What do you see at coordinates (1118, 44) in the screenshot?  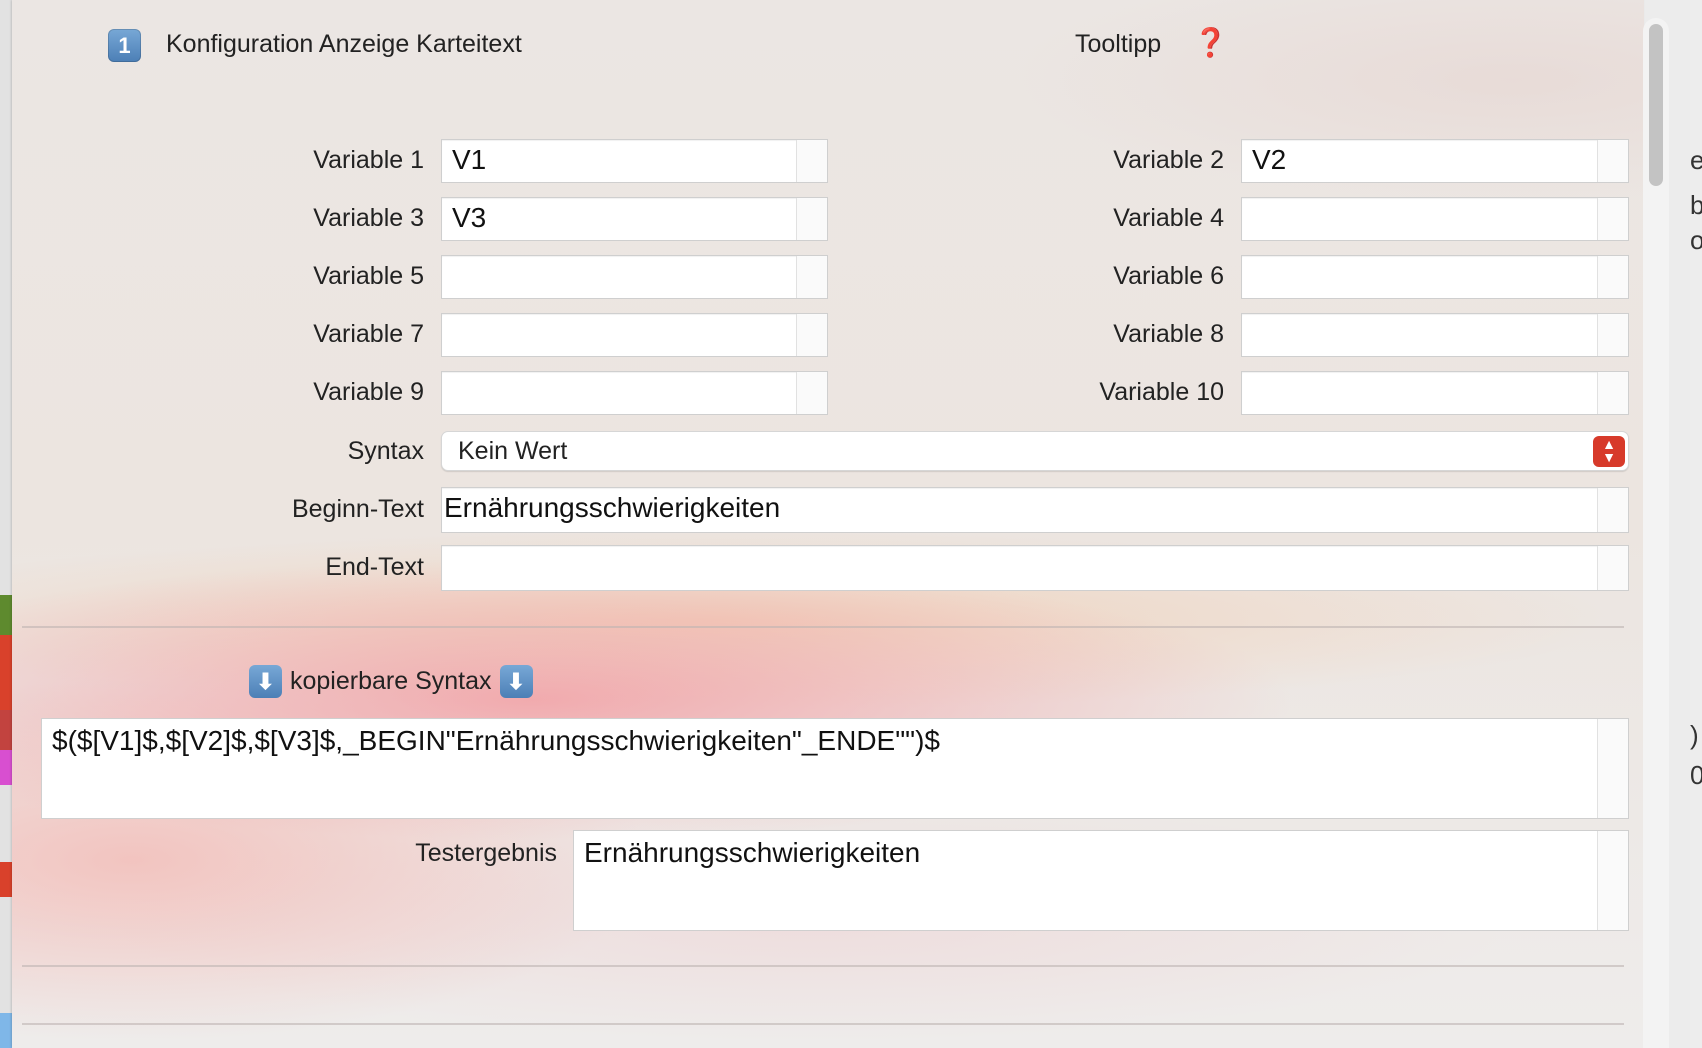 I see `tooltip-label: Tooltipp` at bounding box center [1118, 44].